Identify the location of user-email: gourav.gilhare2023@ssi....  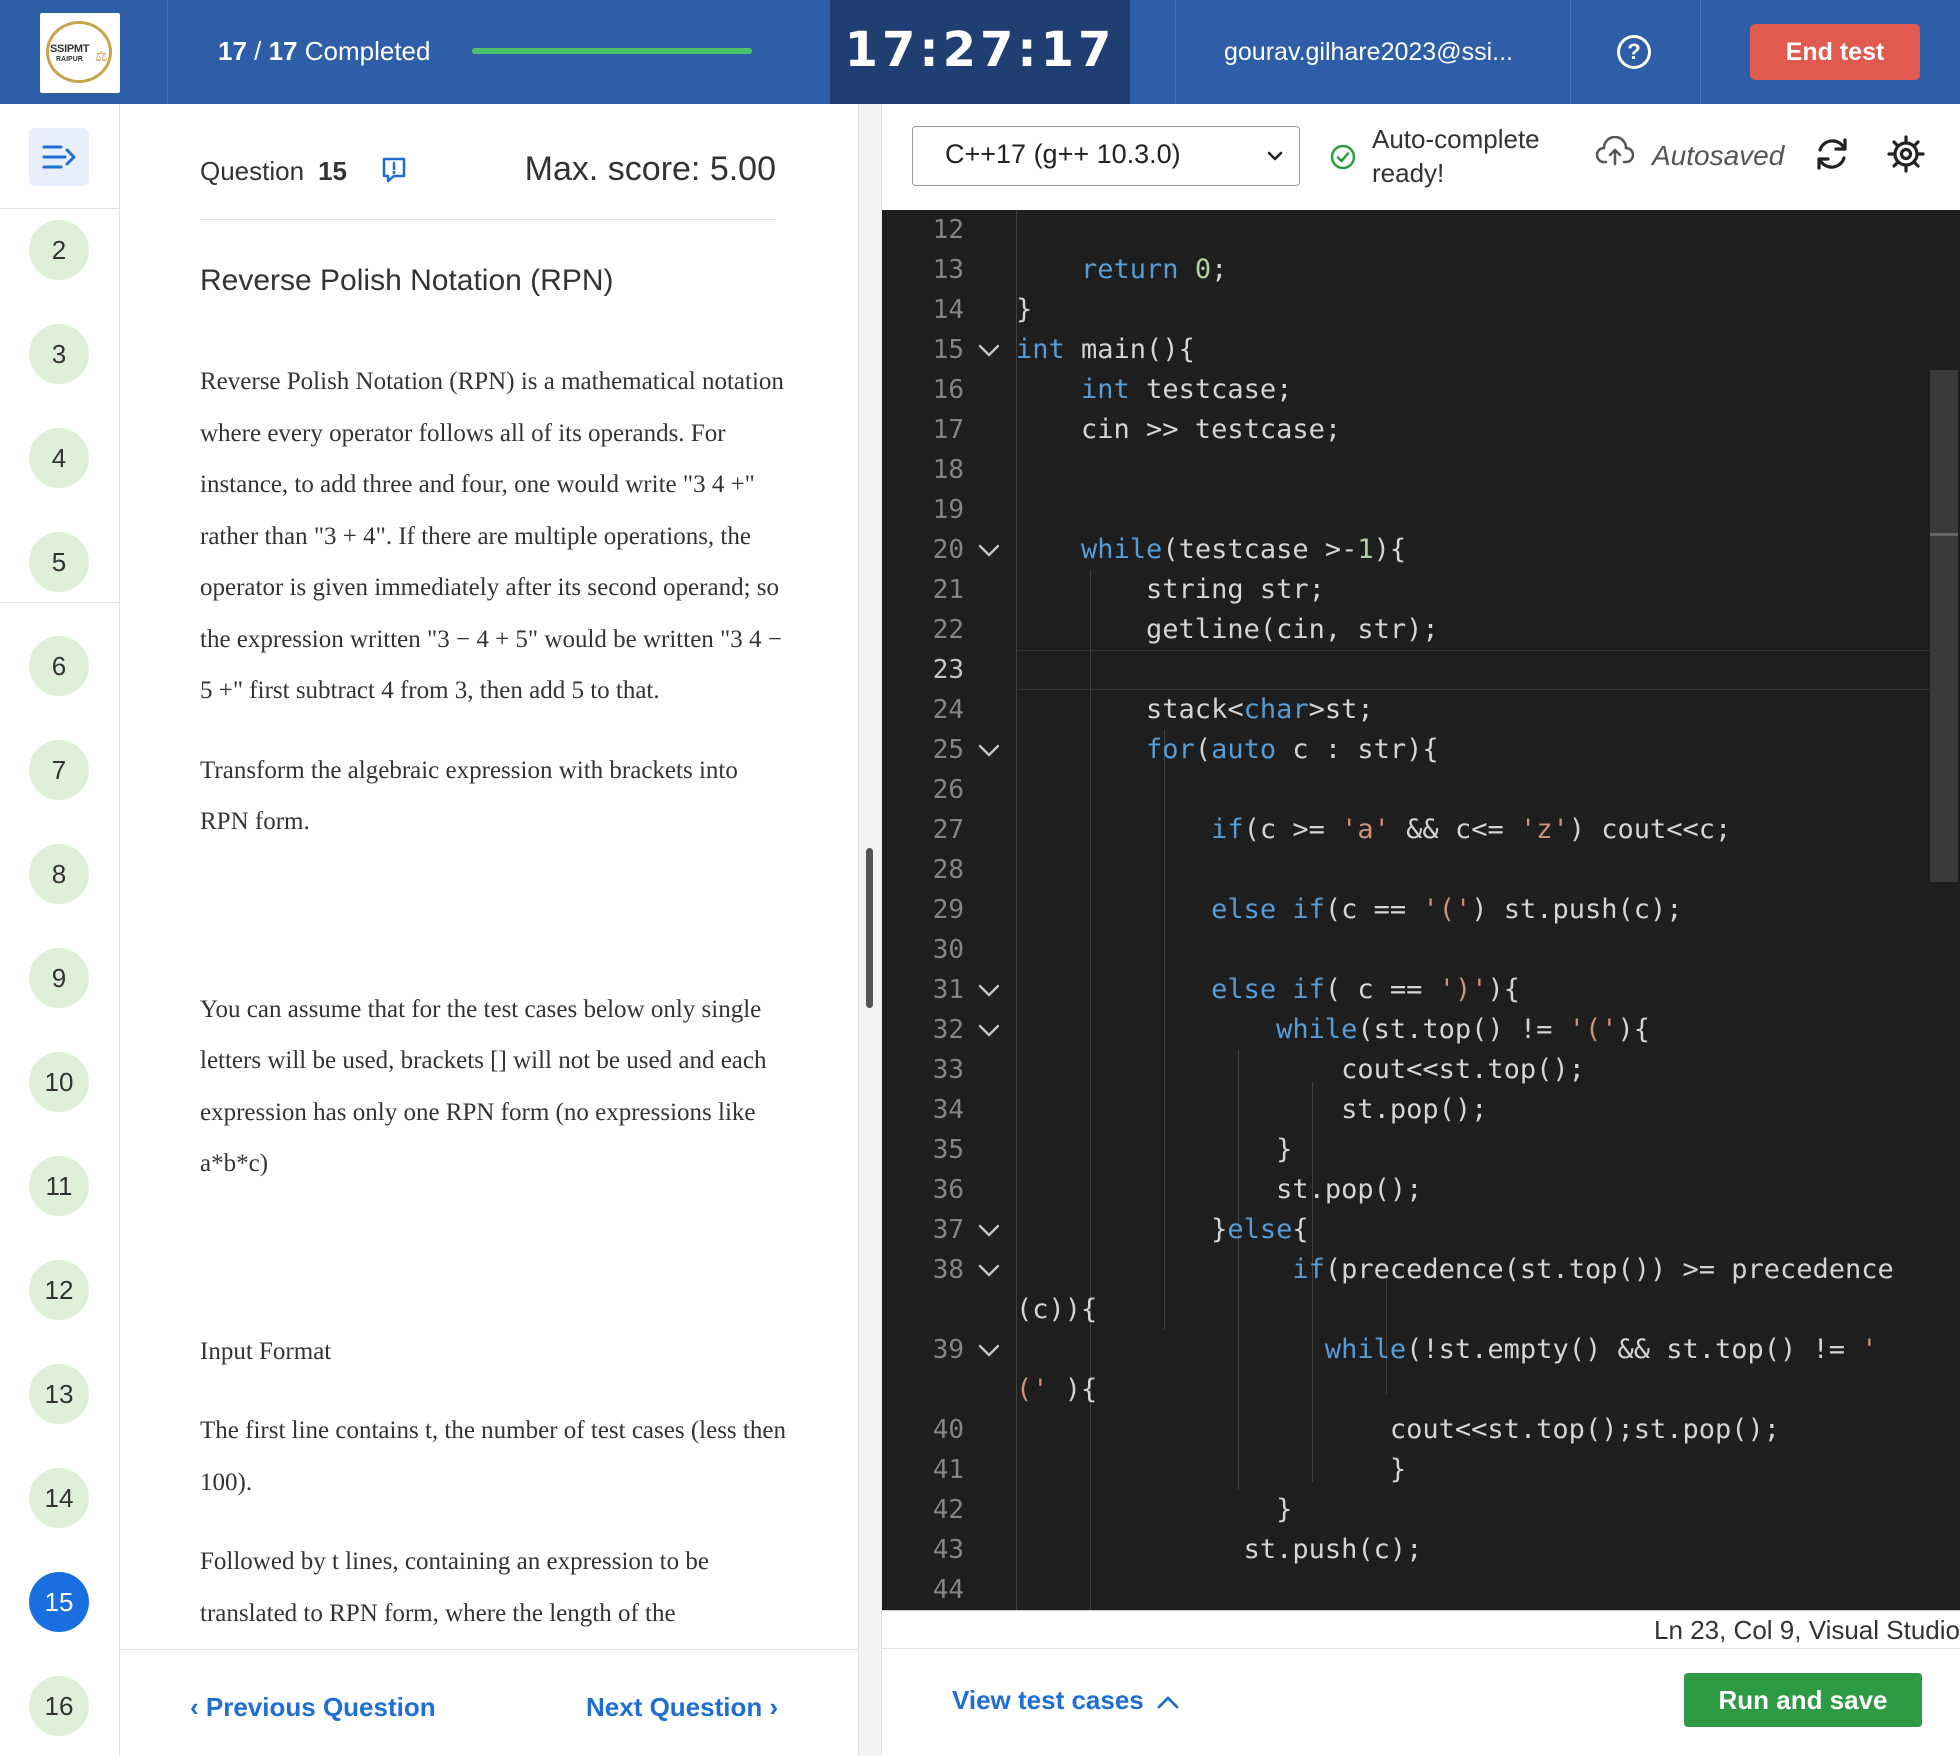
(1368, 52).